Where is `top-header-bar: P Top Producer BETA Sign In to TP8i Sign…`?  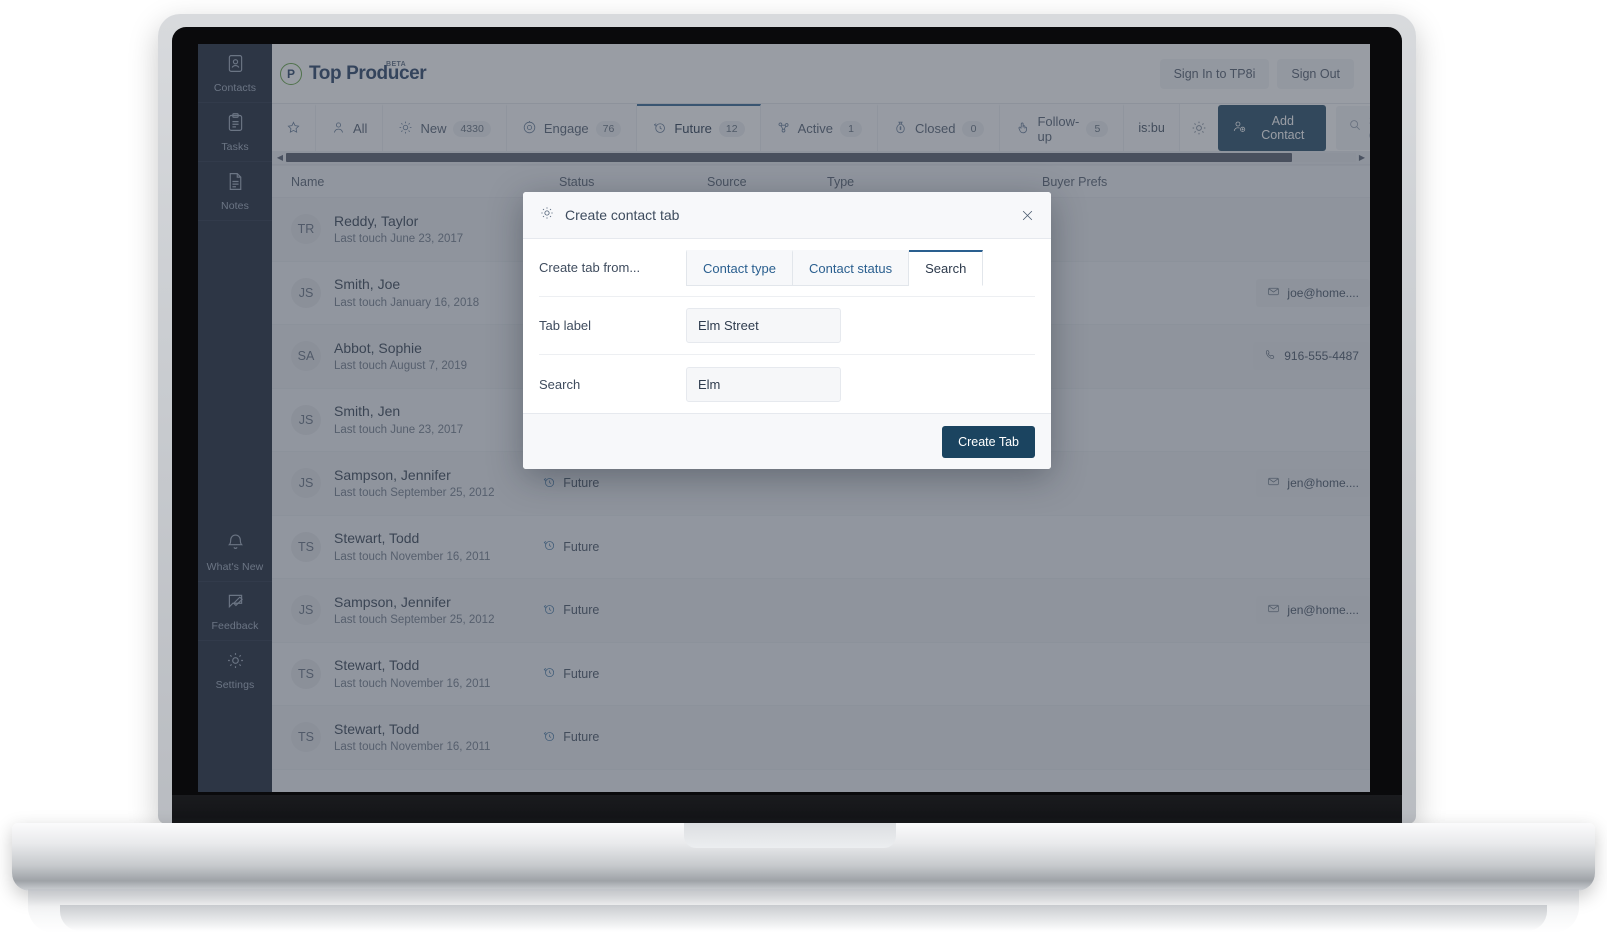 top-header-bar: P Top Producer BETA Sign In to TP8i Sign… is located at coordinates (821, 74).